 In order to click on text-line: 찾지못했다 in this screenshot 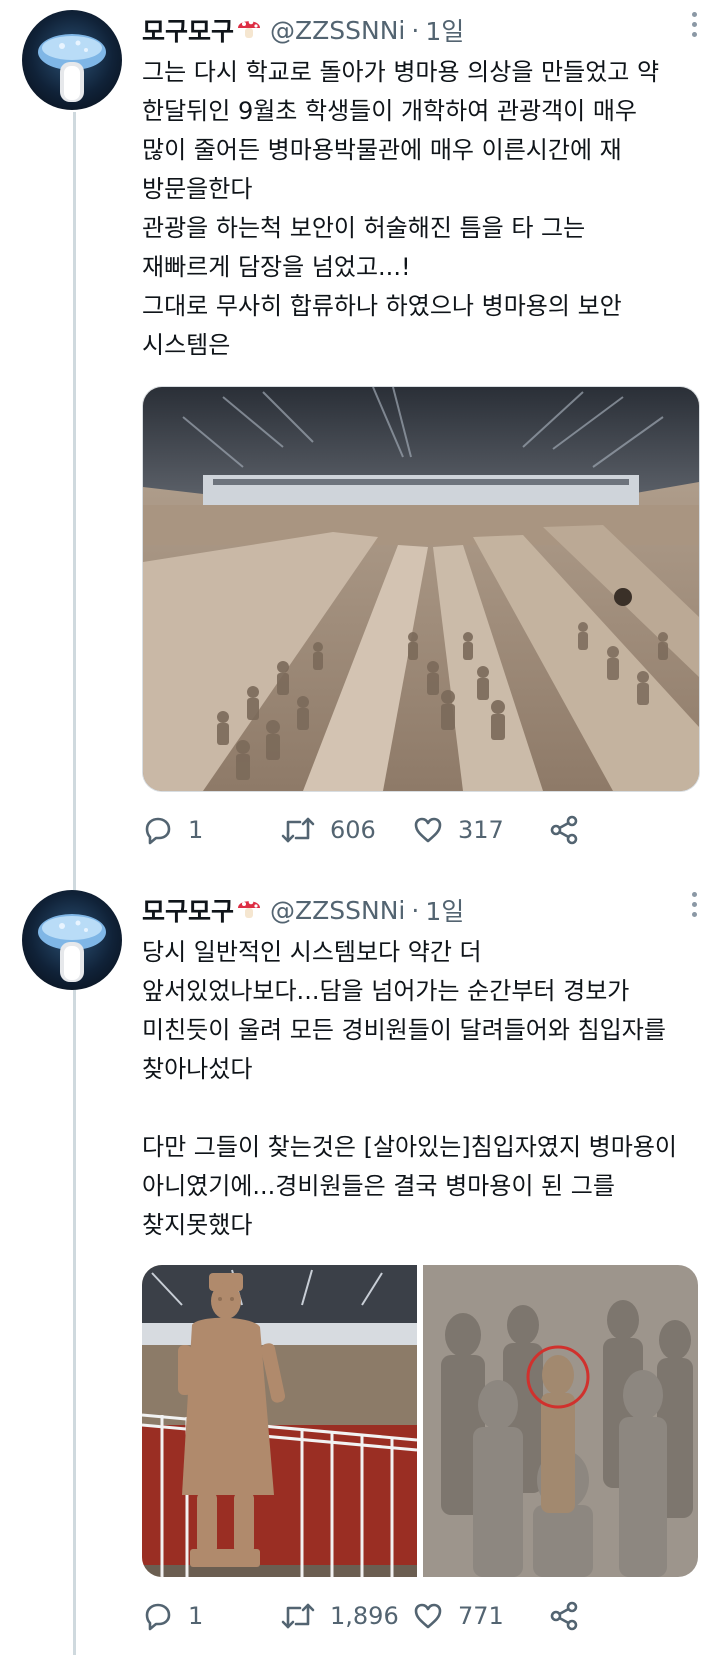, I will do `click(197, 1225)`.